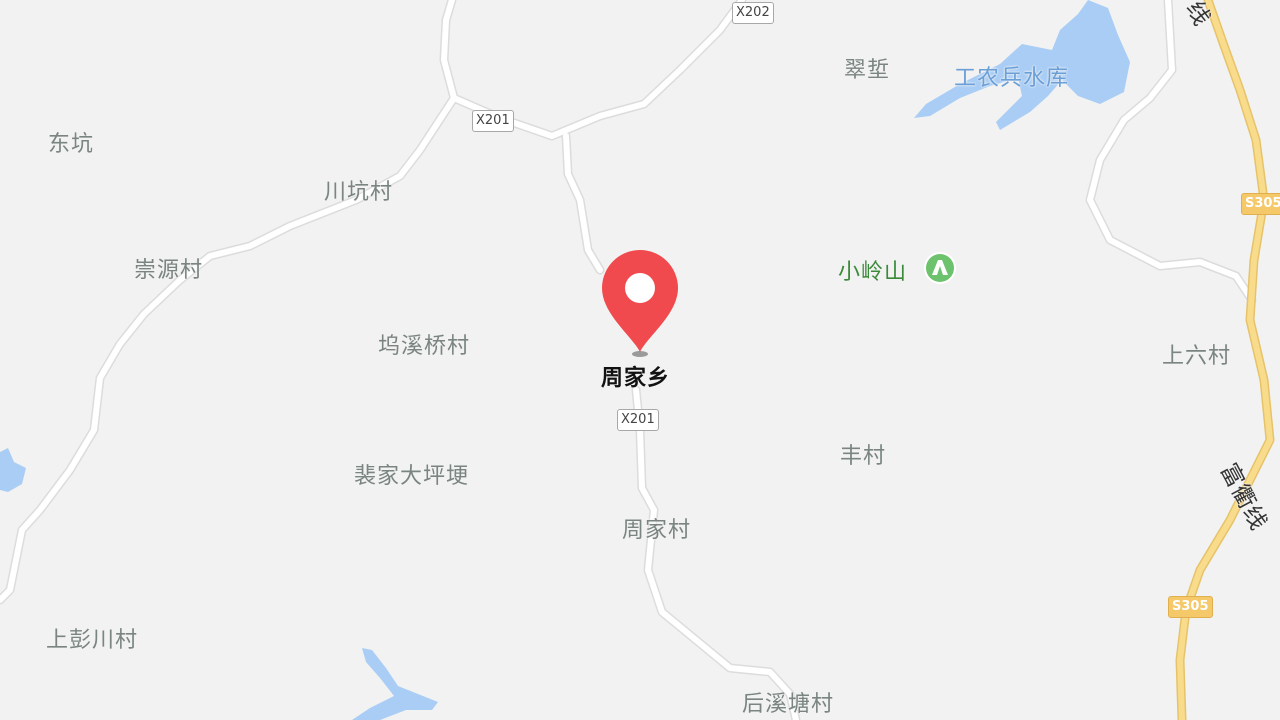  Describe the element at coordinates (1011, 76) in the screenshot. I see `water-label-reservoir: 工农兵水库` at that location.